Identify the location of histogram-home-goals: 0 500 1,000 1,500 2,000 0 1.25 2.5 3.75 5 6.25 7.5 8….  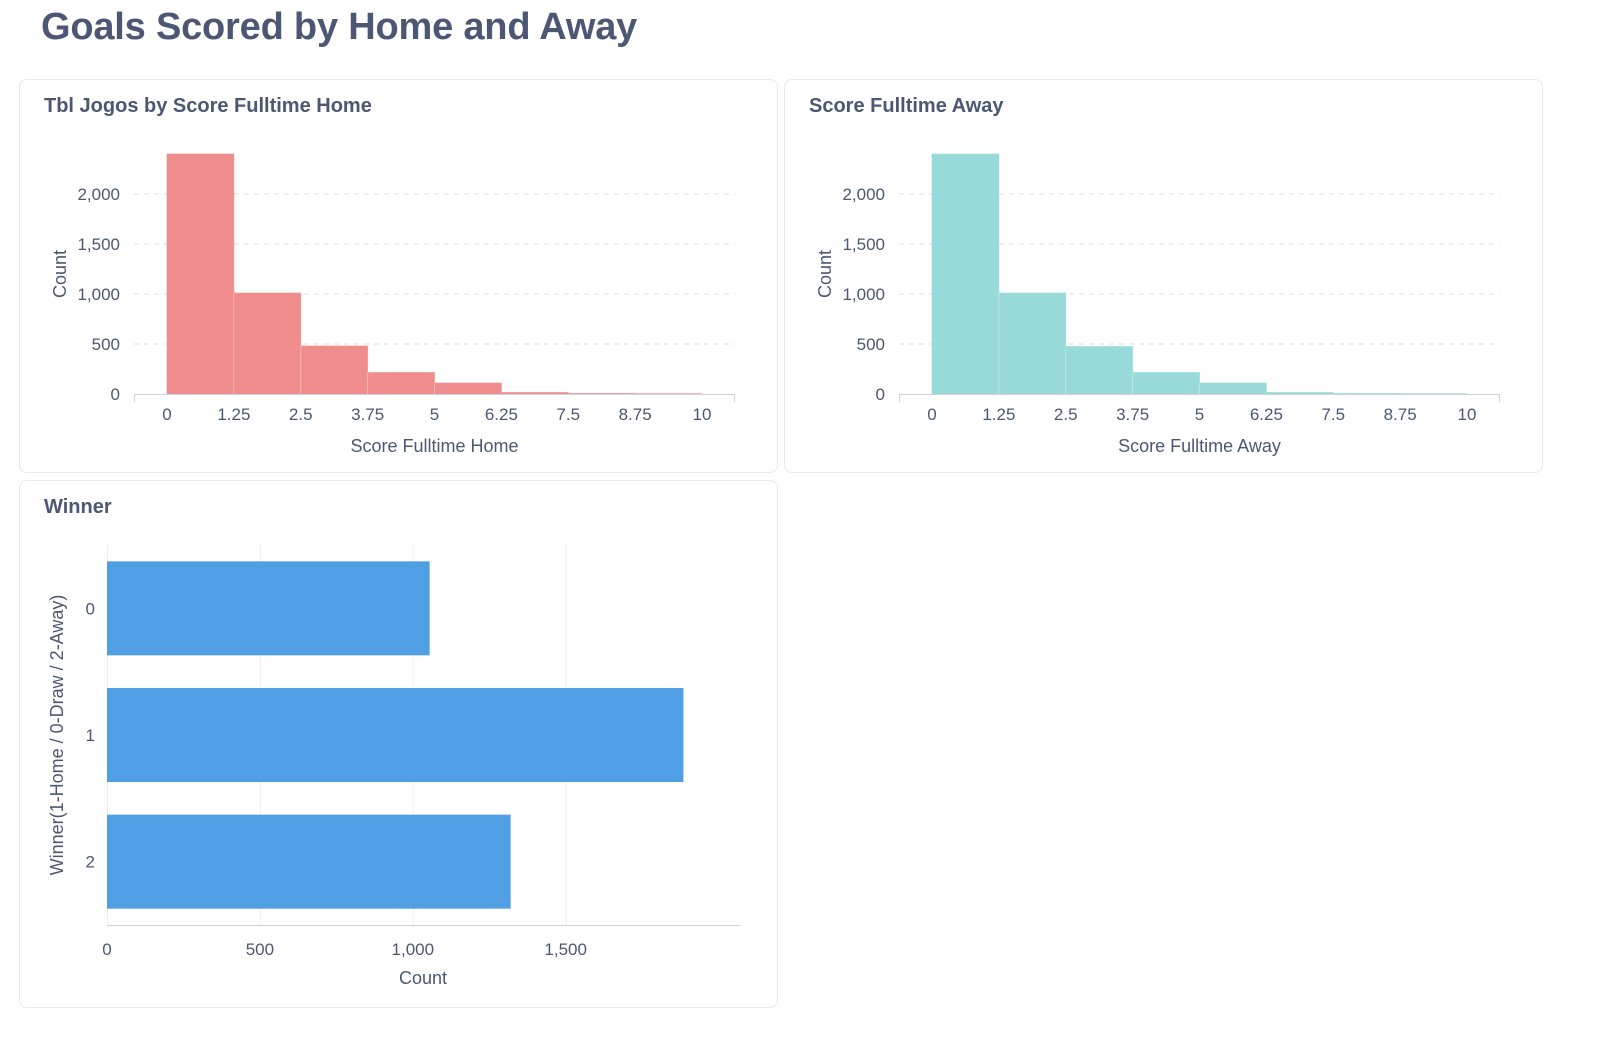
(392, 304).